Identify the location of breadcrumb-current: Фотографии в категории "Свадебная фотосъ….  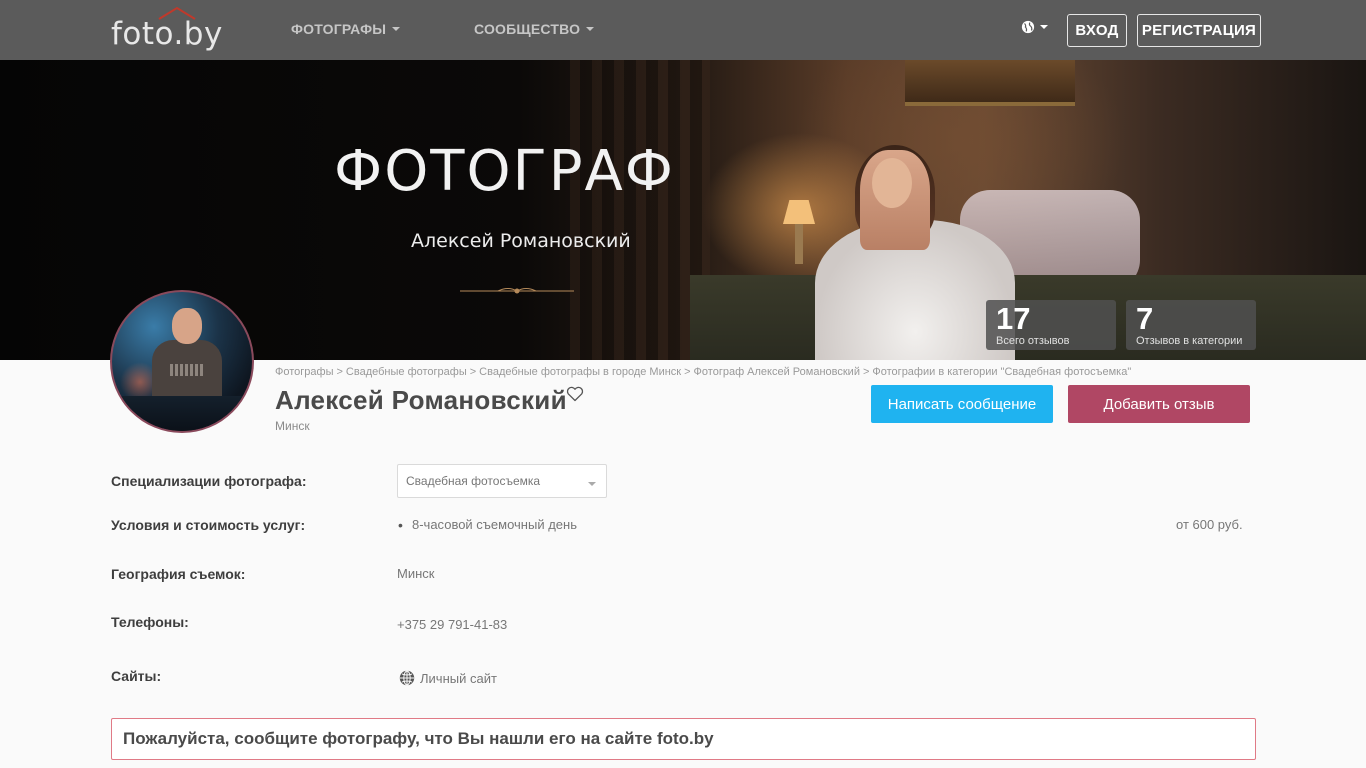
(1002, 372).